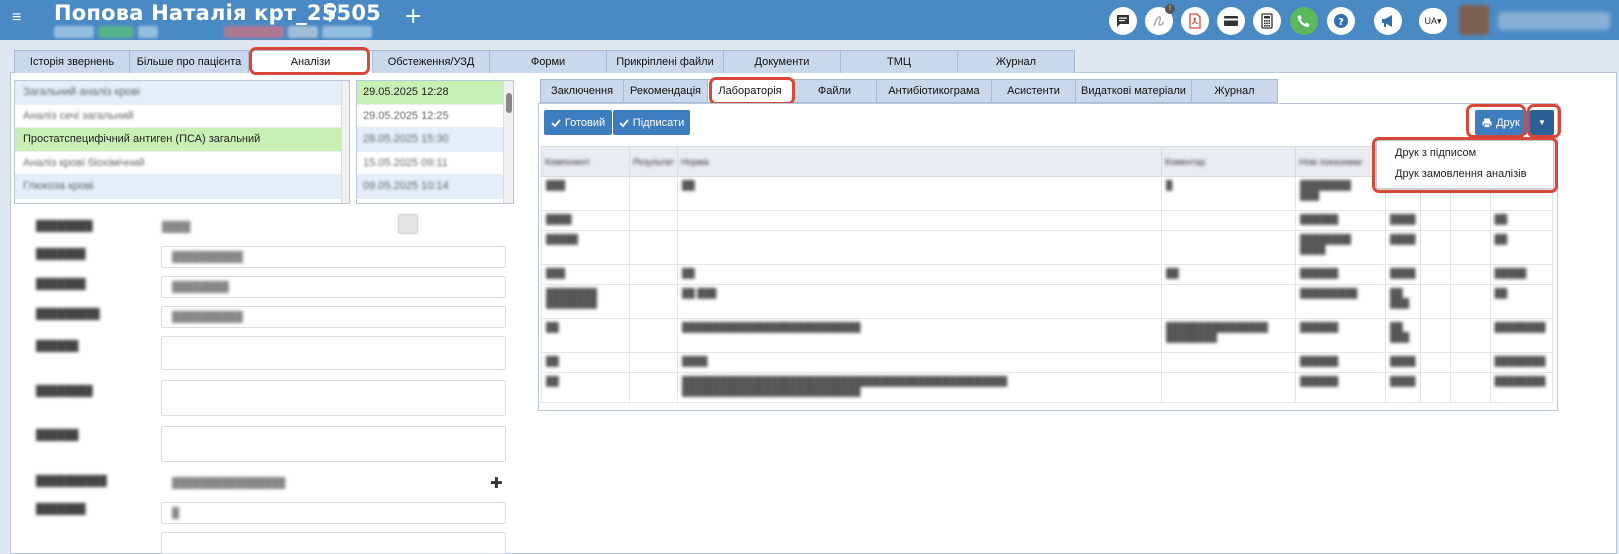 This screenshot has height=554, width=1619. I want to click on table-row: ███ ██ ██ ██████ ████ █████, so click(1047, 274).